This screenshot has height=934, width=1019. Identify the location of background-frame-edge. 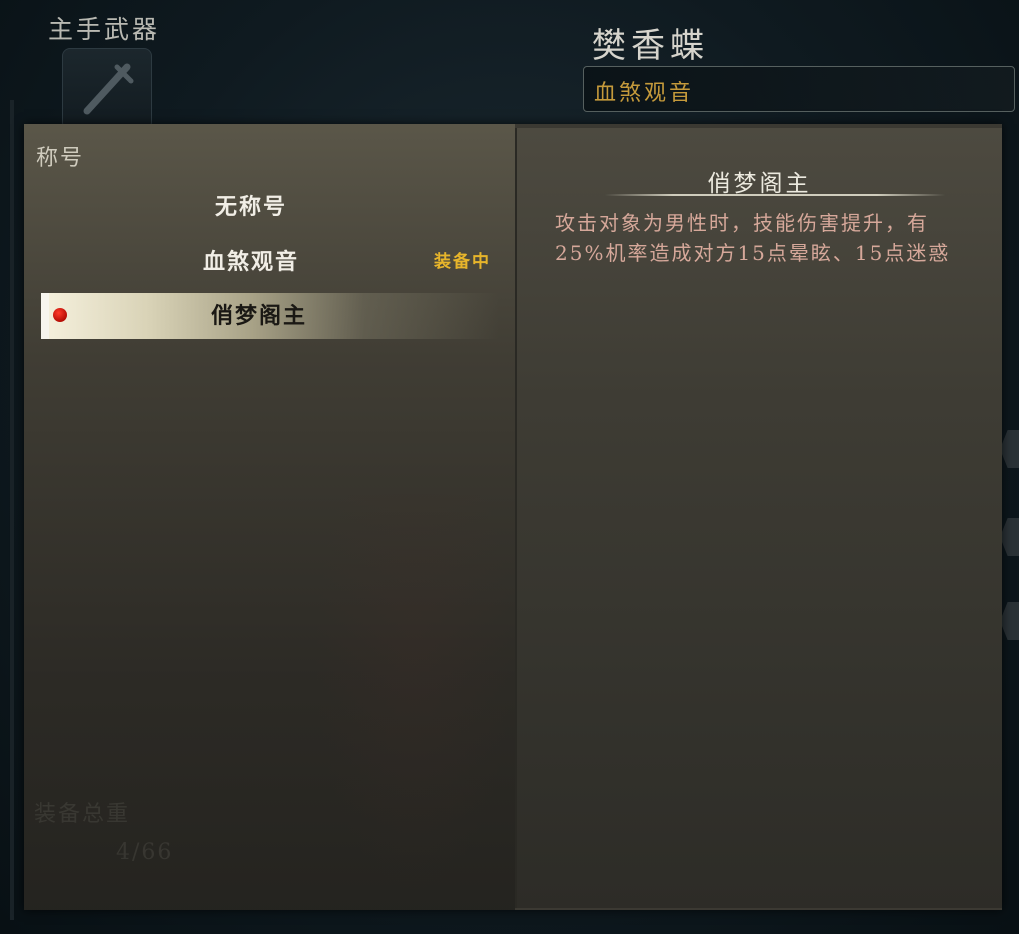
(12, 510).